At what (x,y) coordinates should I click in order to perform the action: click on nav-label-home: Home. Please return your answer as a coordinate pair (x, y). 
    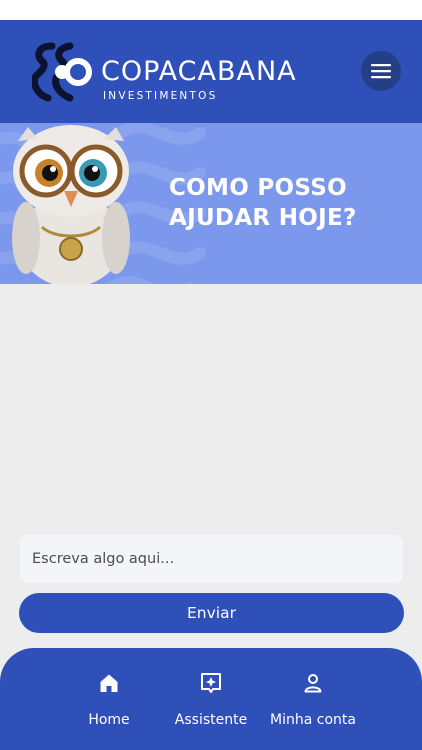
    Looking at the image, I should click on (109, 720).